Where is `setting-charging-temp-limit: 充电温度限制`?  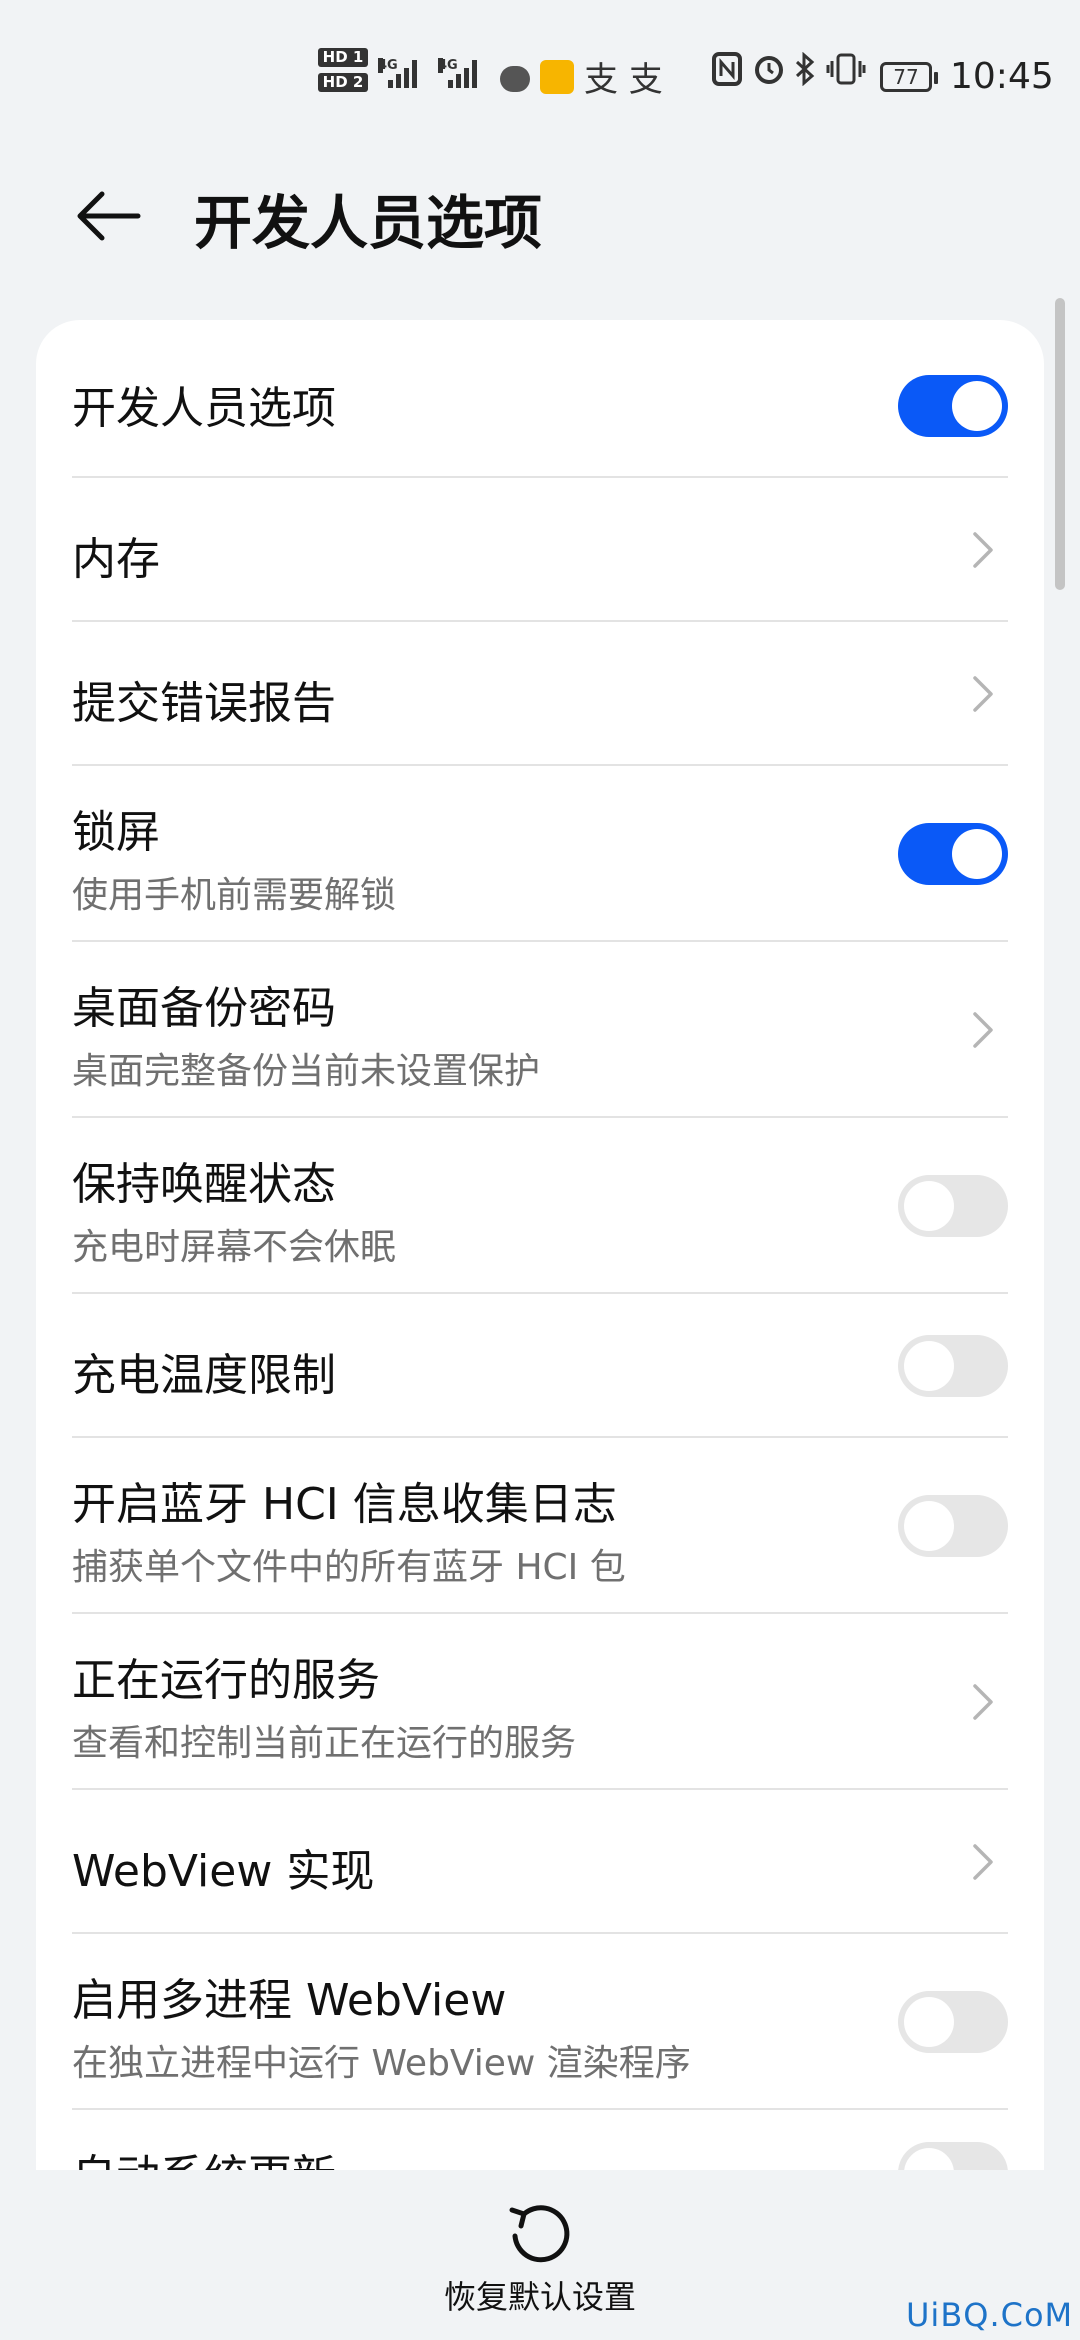
setting-charging-temp-limit: 充电温度限制 is located at coordinates (540, 1366).